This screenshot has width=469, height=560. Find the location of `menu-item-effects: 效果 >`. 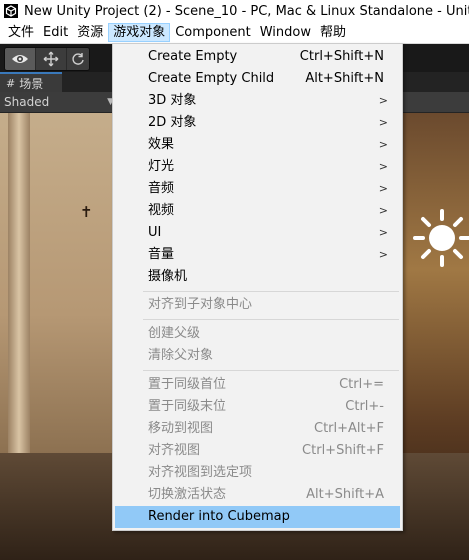

menu-item-effects: 效果 > is located at coordinates (257, 145).